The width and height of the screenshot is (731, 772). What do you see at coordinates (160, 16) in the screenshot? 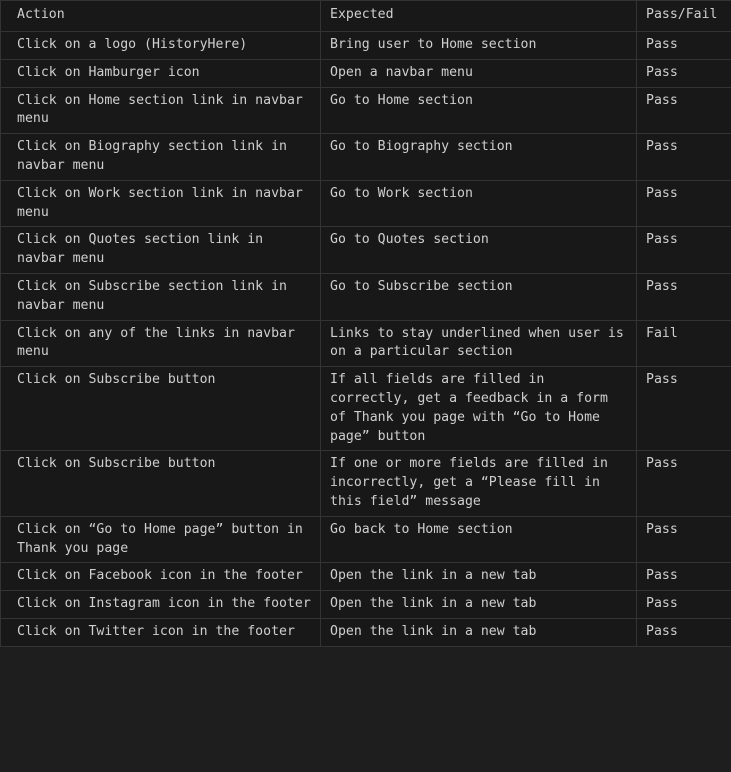
I see `column-header-action: Action` at bounding box center [160, 16].